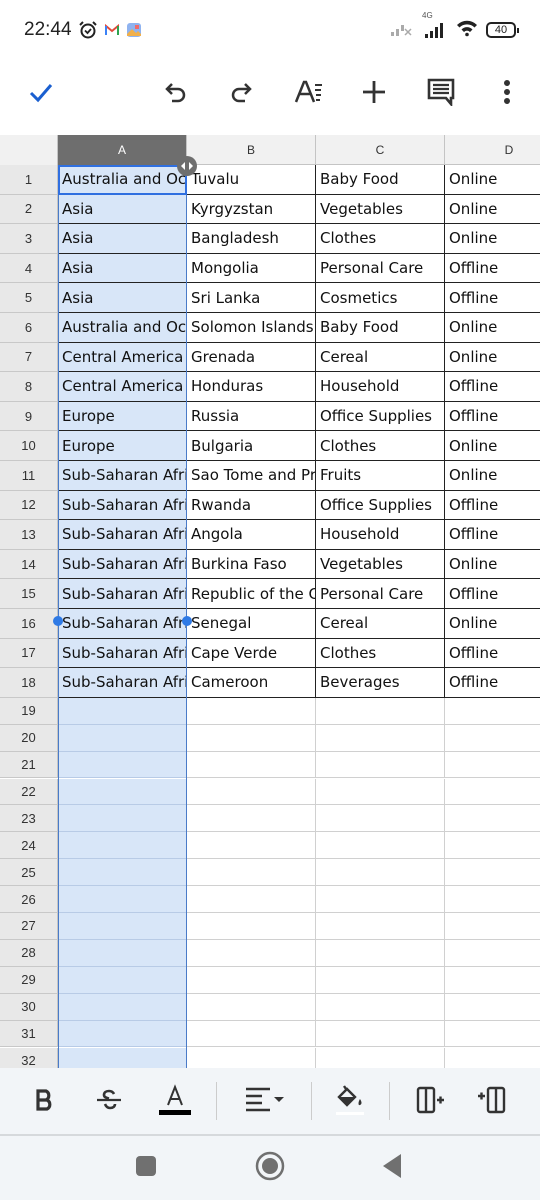  Describe the element at coordinates (441, 94) in the screenshot. I see `comment-button` at that location.